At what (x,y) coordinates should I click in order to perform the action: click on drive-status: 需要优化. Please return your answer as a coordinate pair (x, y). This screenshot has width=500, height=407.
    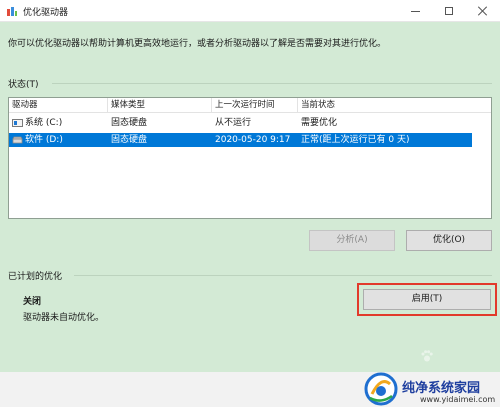
    Looking at the image, I should click on (319, 123).